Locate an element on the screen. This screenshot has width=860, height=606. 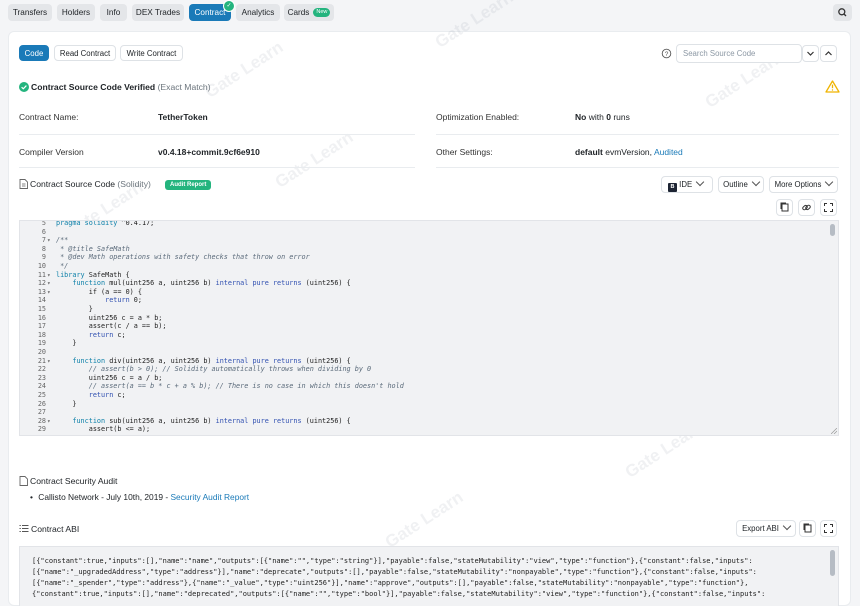
more-options-dropdown: More Options is located at coordinates (803, 184).